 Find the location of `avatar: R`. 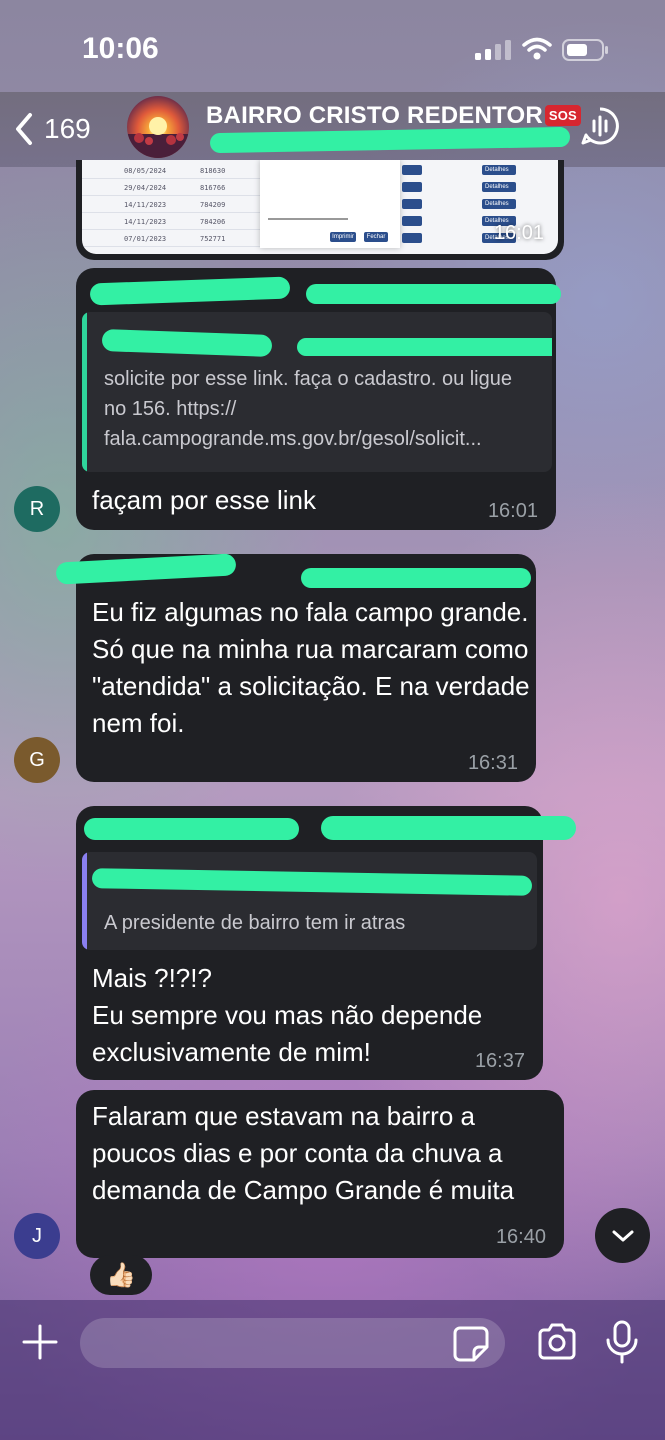

avatar: R is located at coordinates (37, 509).